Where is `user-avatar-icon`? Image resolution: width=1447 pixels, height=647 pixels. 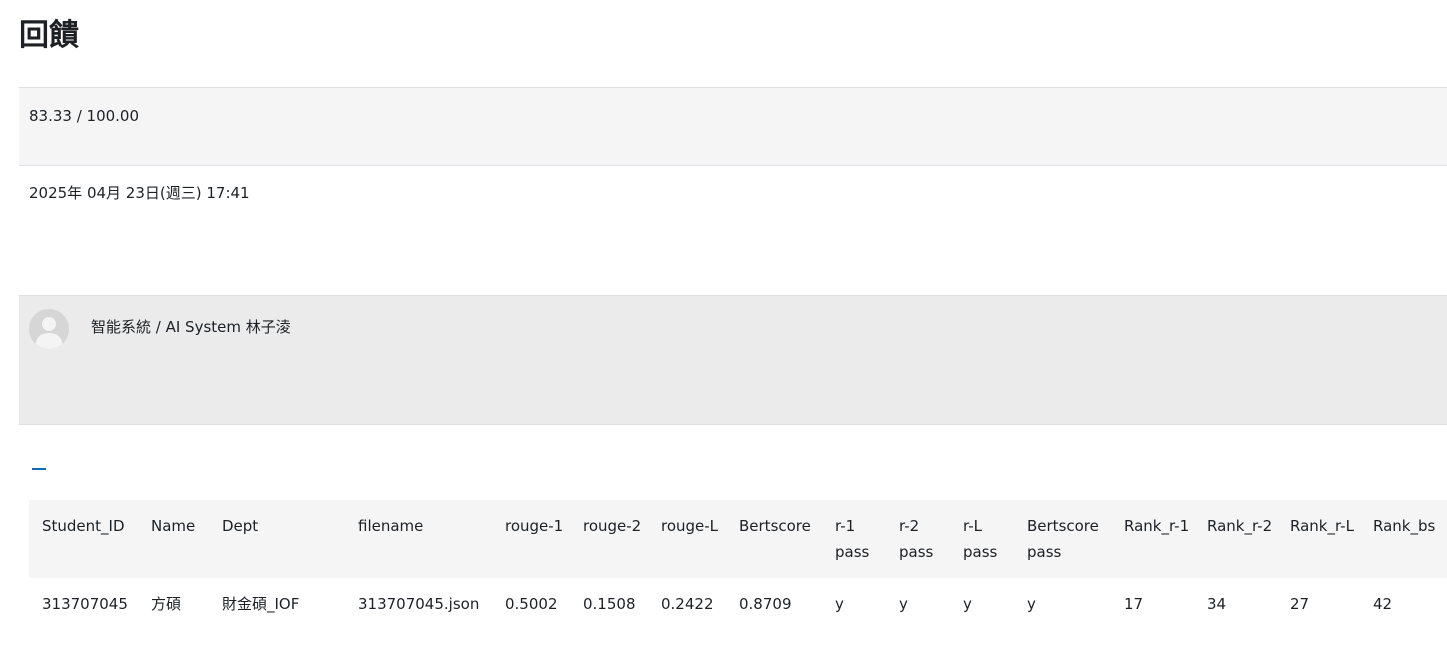
user-avatar-icon is located at coordinates (49, 329).